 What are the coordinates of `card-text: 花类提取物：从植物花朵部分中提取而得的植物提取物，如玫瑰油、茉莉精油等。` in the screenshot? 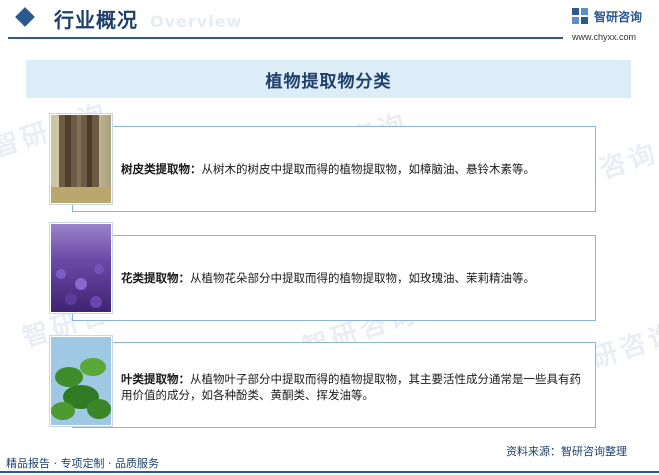 It's located at (354, 278).